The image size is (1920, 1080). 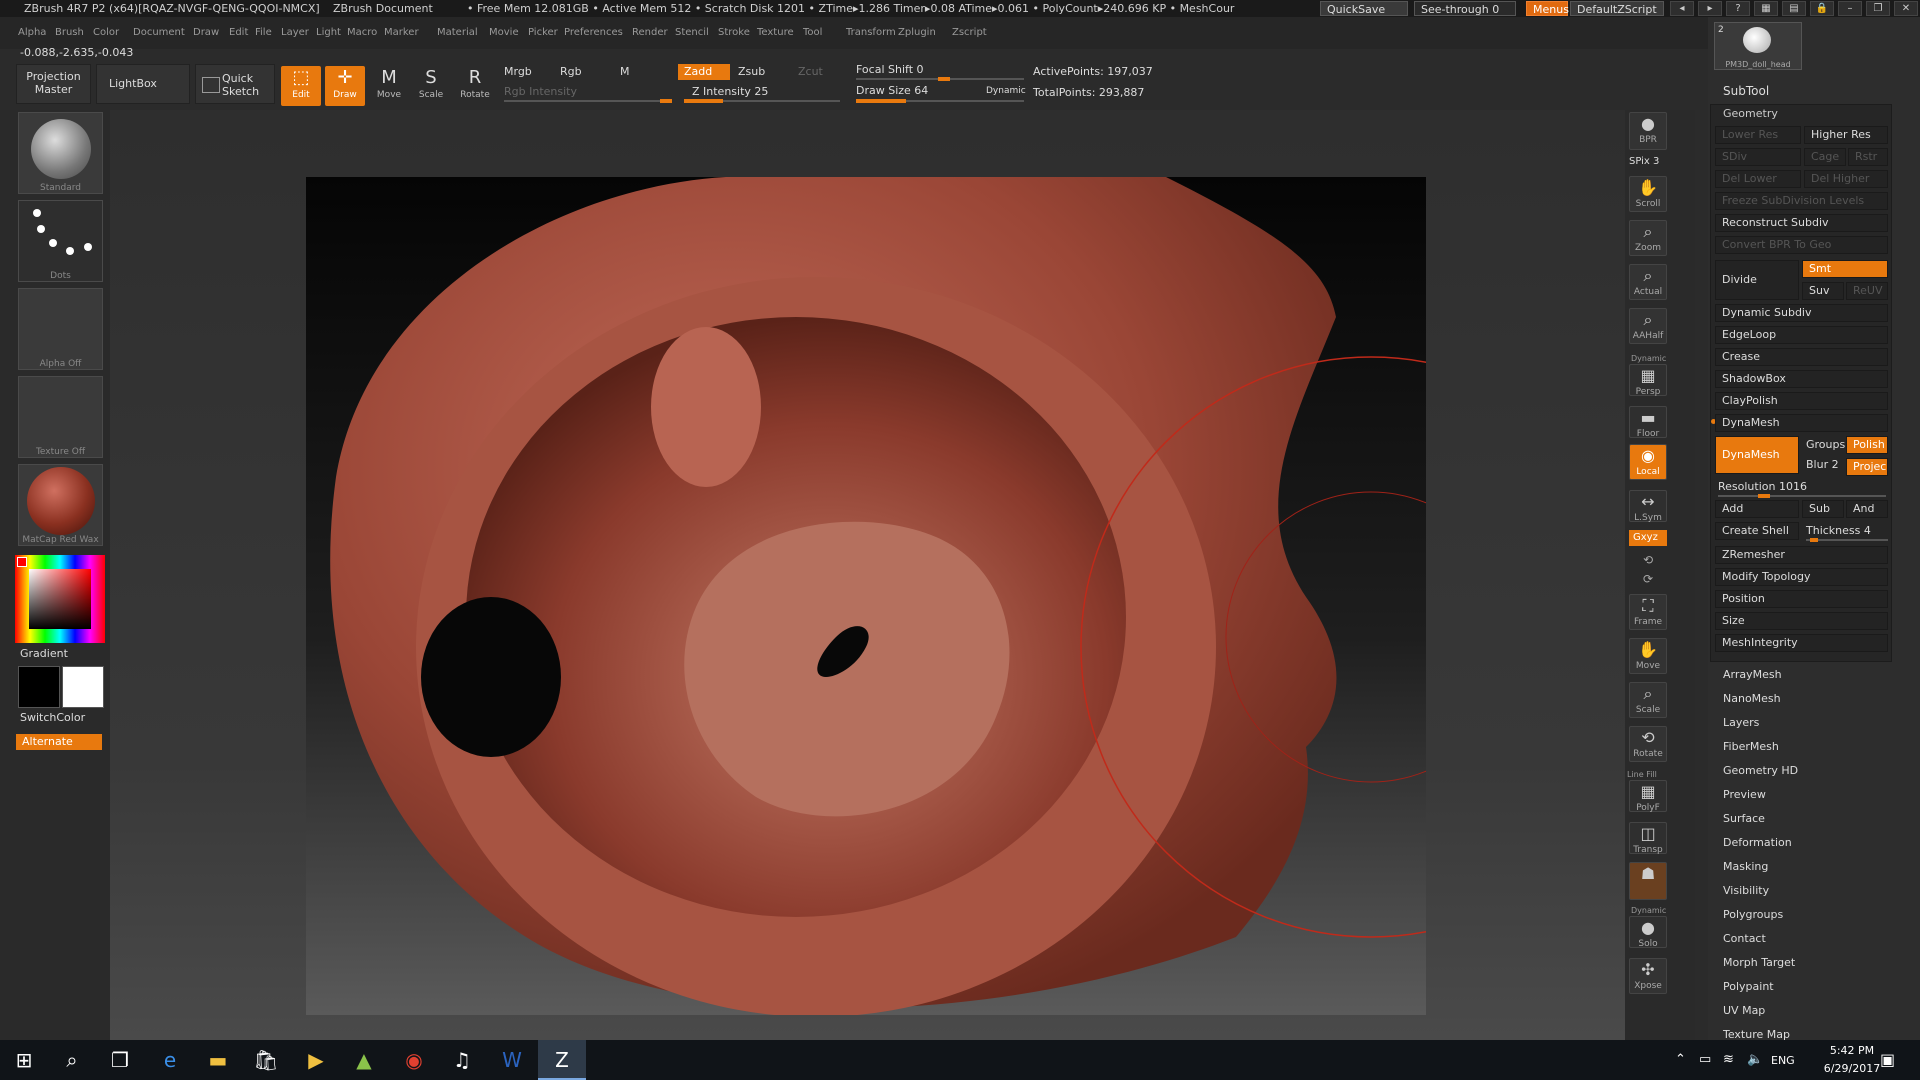 What do you see at coordinates (431, 86) in the screenshot?
I see `scale-tool-button: S Scale` at bounding box center [431, 86].